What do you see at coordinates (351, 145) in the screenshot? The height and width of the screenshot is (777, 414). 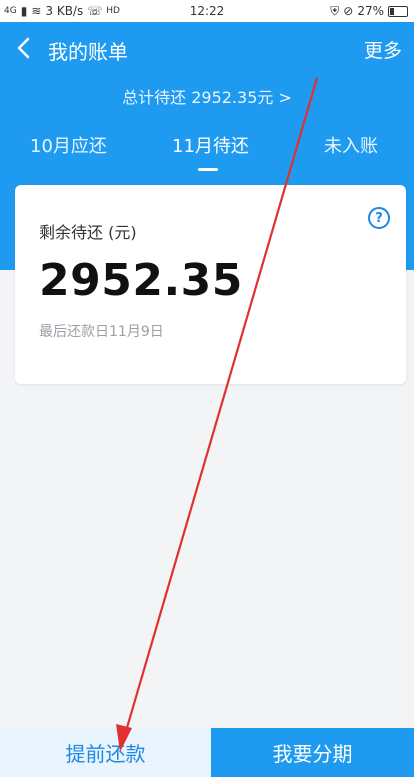 I see `tab-unposted: 未入账` at bounding box center [351, 145].